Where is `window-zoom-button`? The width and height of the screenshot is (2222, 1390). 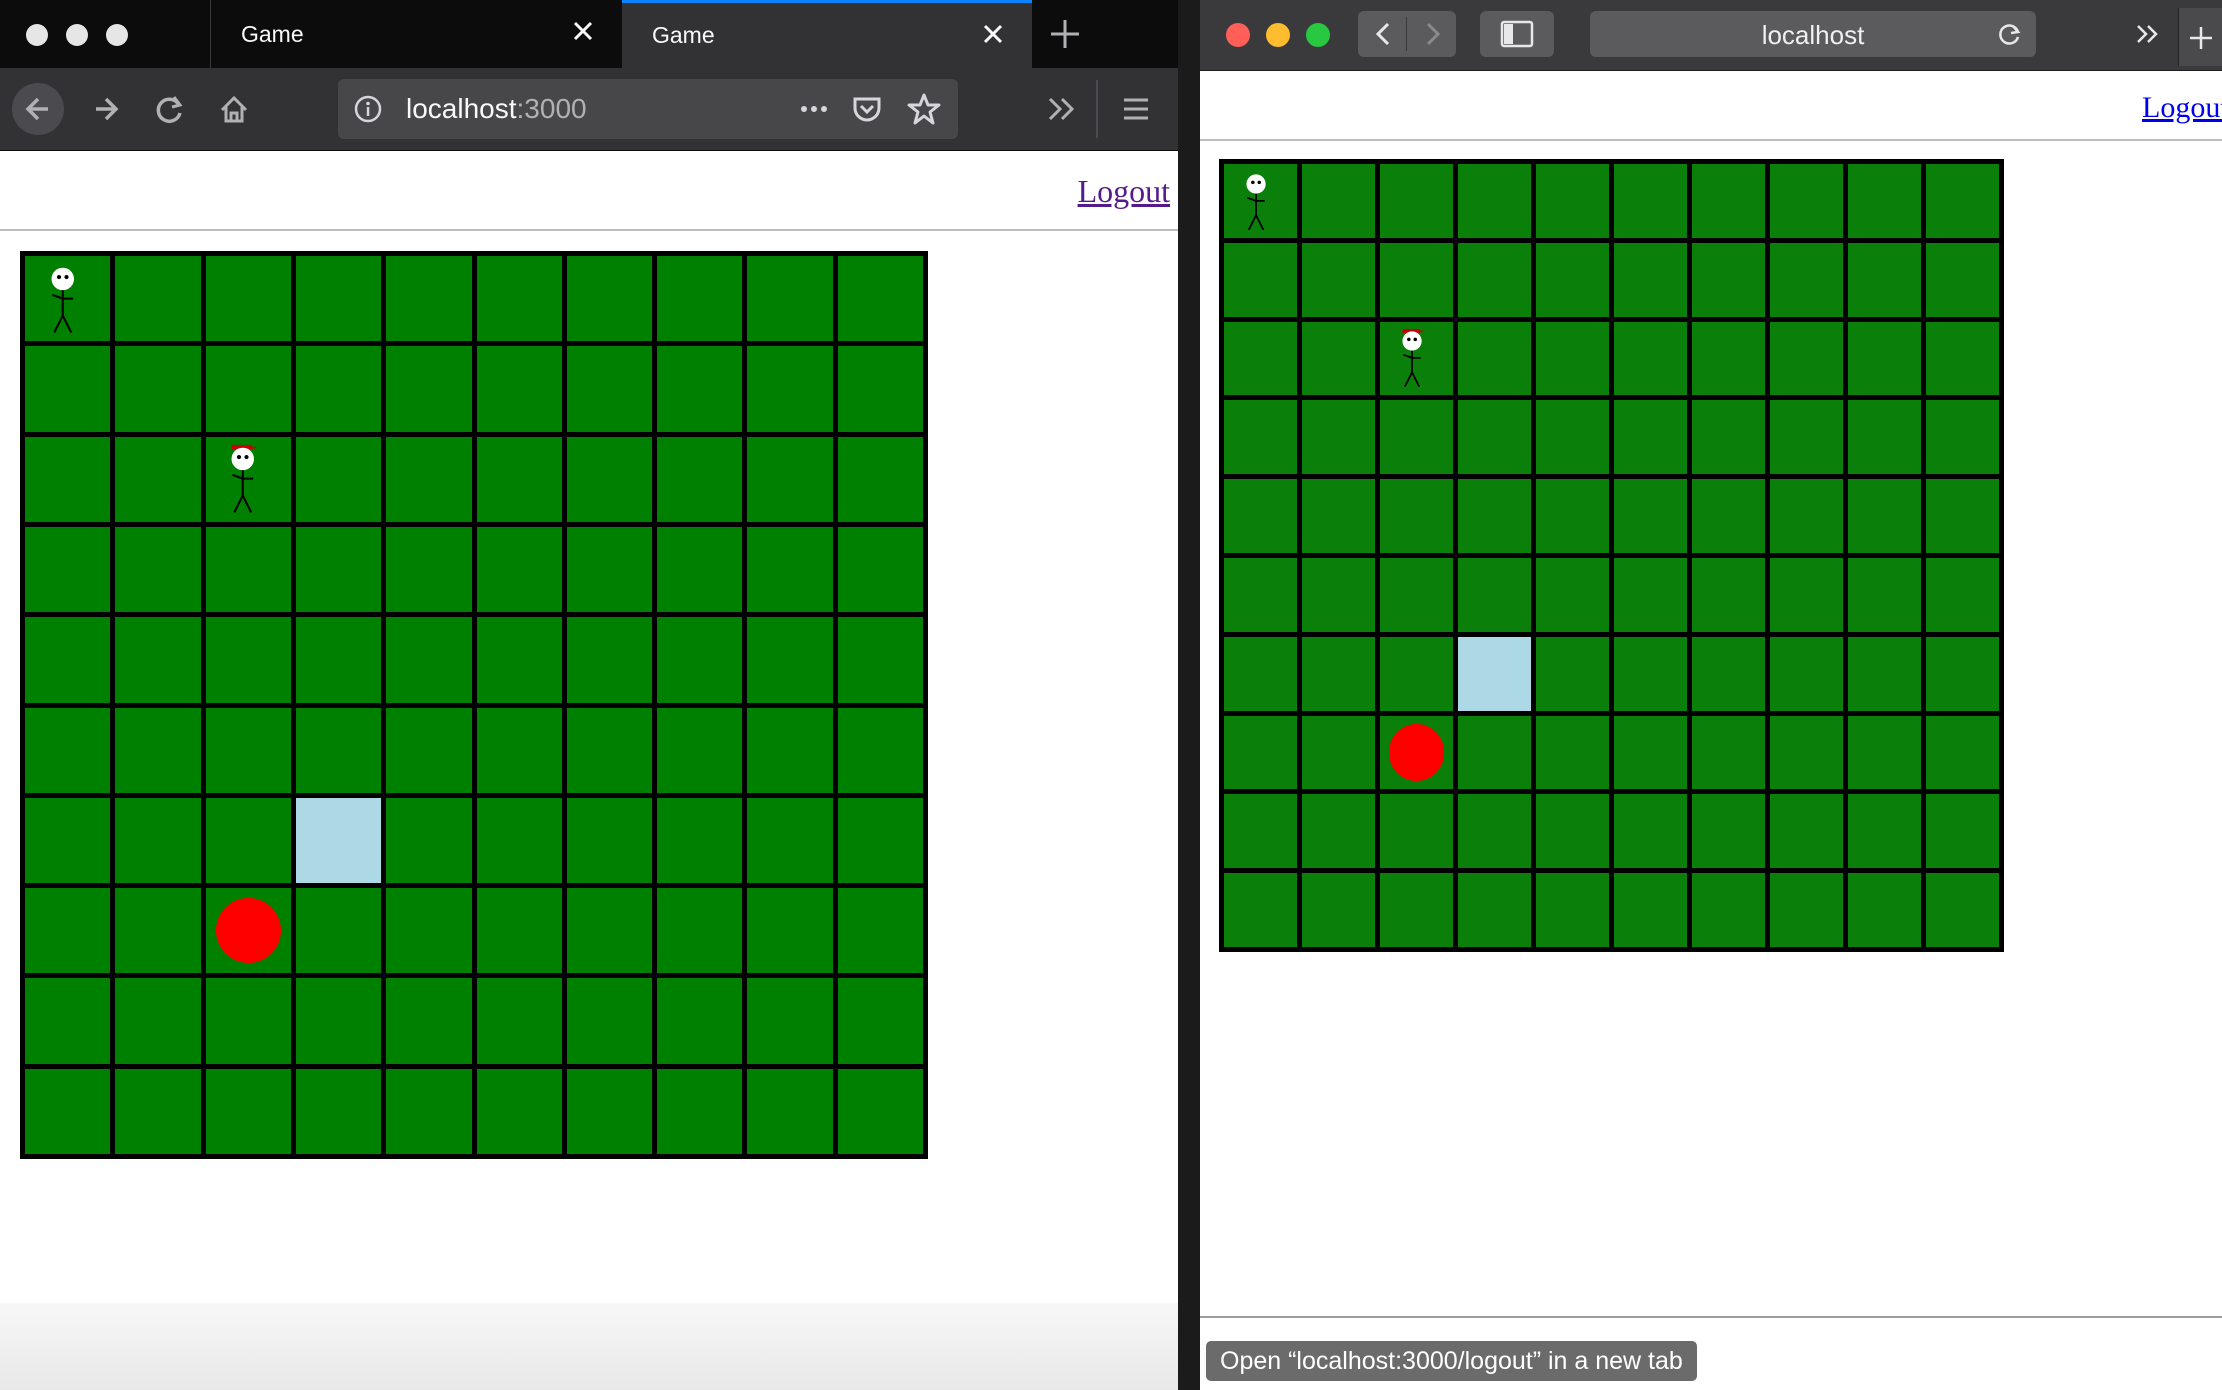 window-zoom-button is located at coordinates (117, 35).